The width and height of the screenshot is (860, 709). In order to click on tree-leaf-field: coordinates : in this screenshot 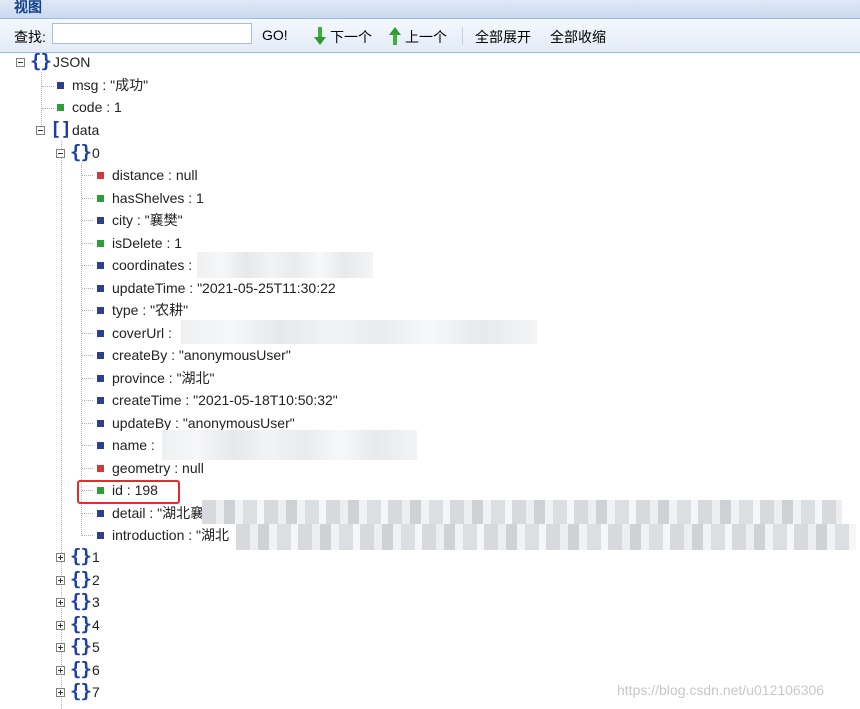, I will do `click(430, 265)`.